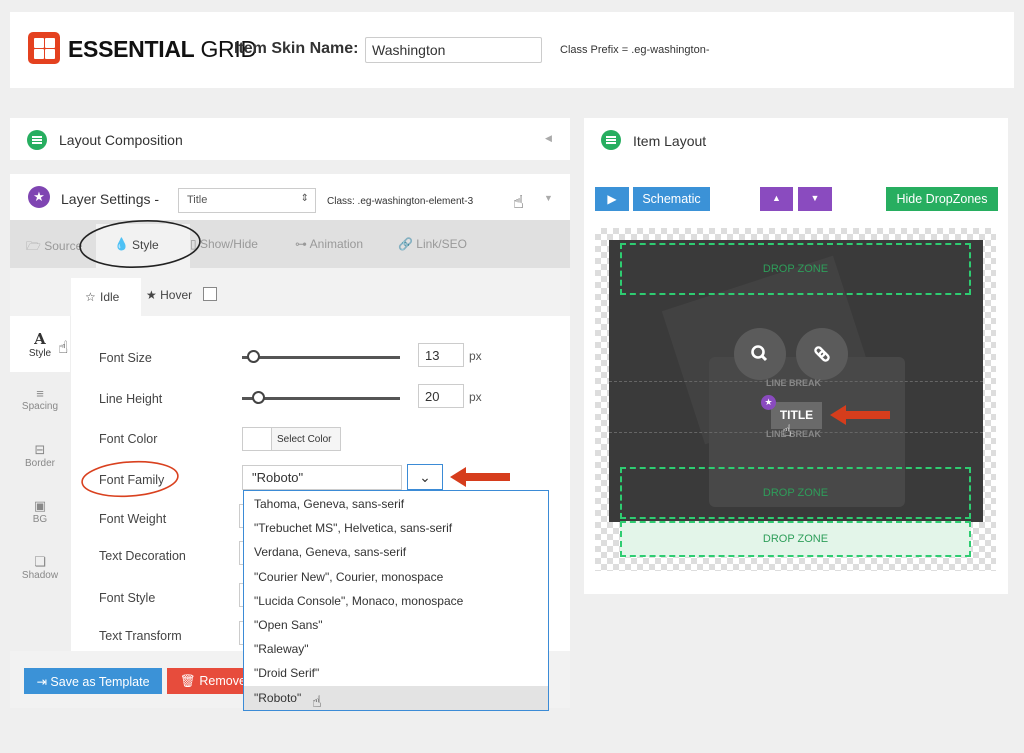 This screenshot has width=1024, height=753. What do you see at coordinates (54, 247) in the screenshot?
I see `tab-source: 🗁 Source` at bounding box center [54, 247].